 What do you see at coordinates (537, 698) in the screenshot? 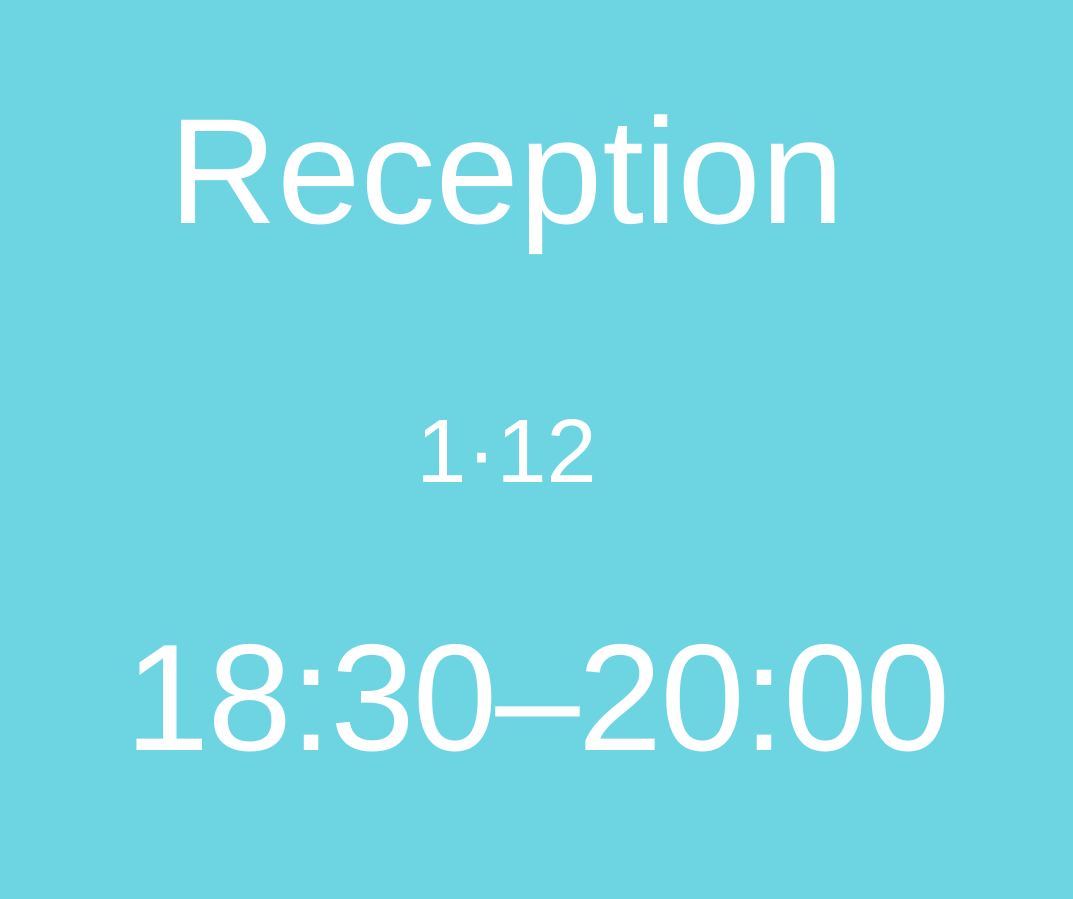
I see `event-time: 18:30–20:00` at bounding box center [537, 698].